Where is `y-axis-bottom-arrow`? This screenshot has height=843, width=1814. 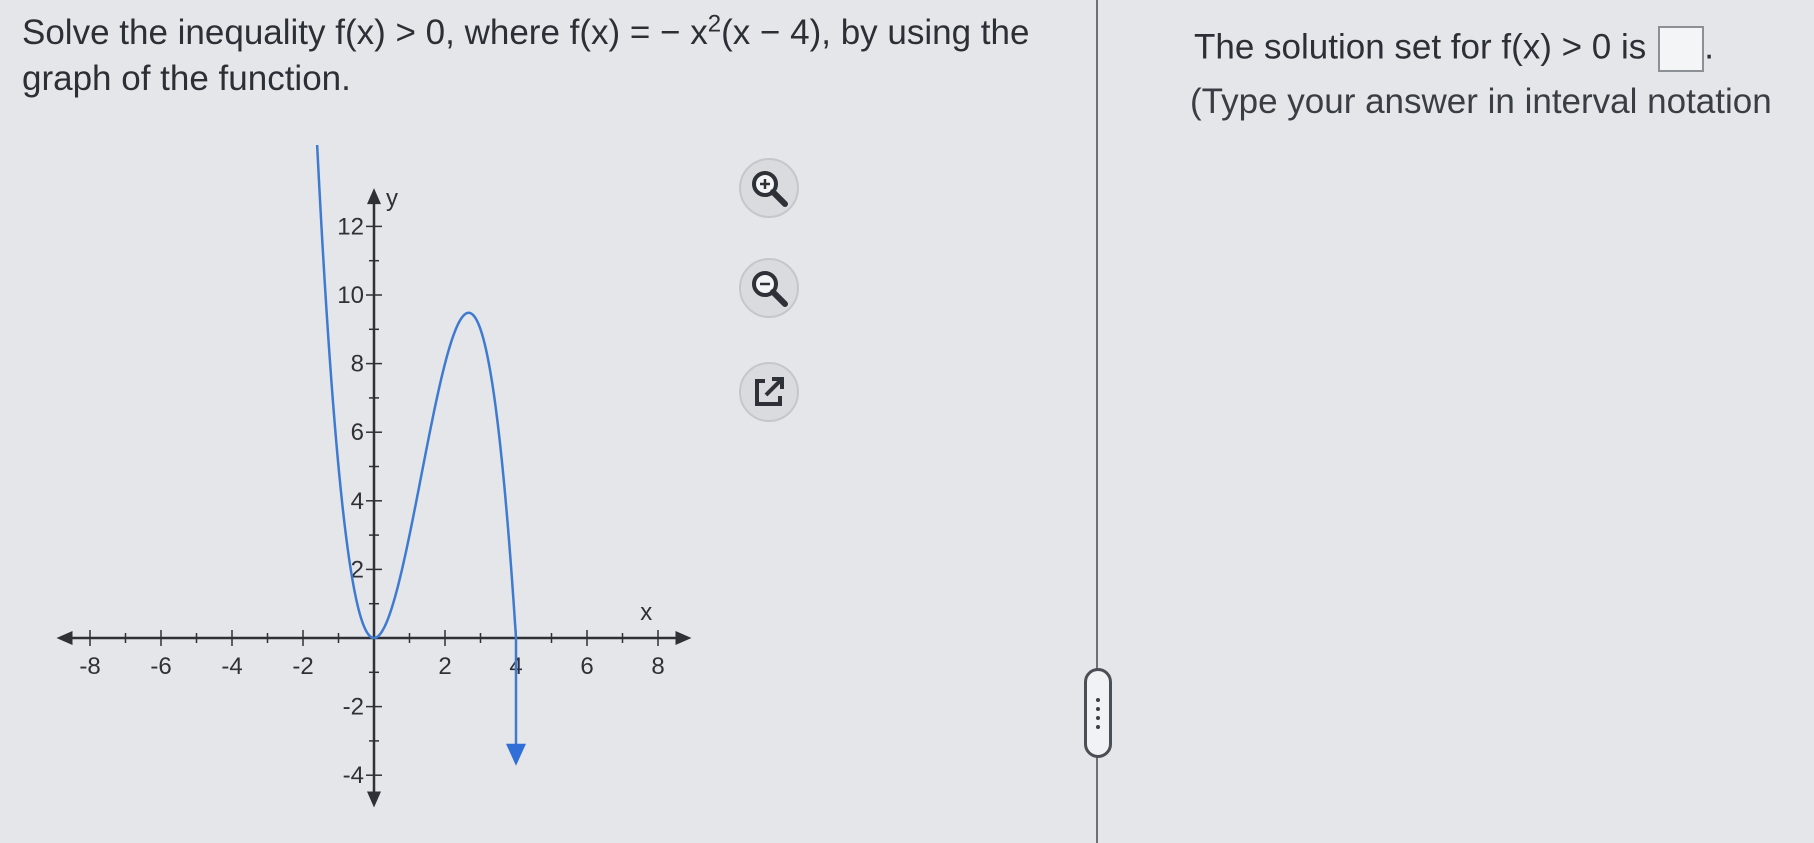 y-axis-bottom-arrow is located at coordinates (374, 799).